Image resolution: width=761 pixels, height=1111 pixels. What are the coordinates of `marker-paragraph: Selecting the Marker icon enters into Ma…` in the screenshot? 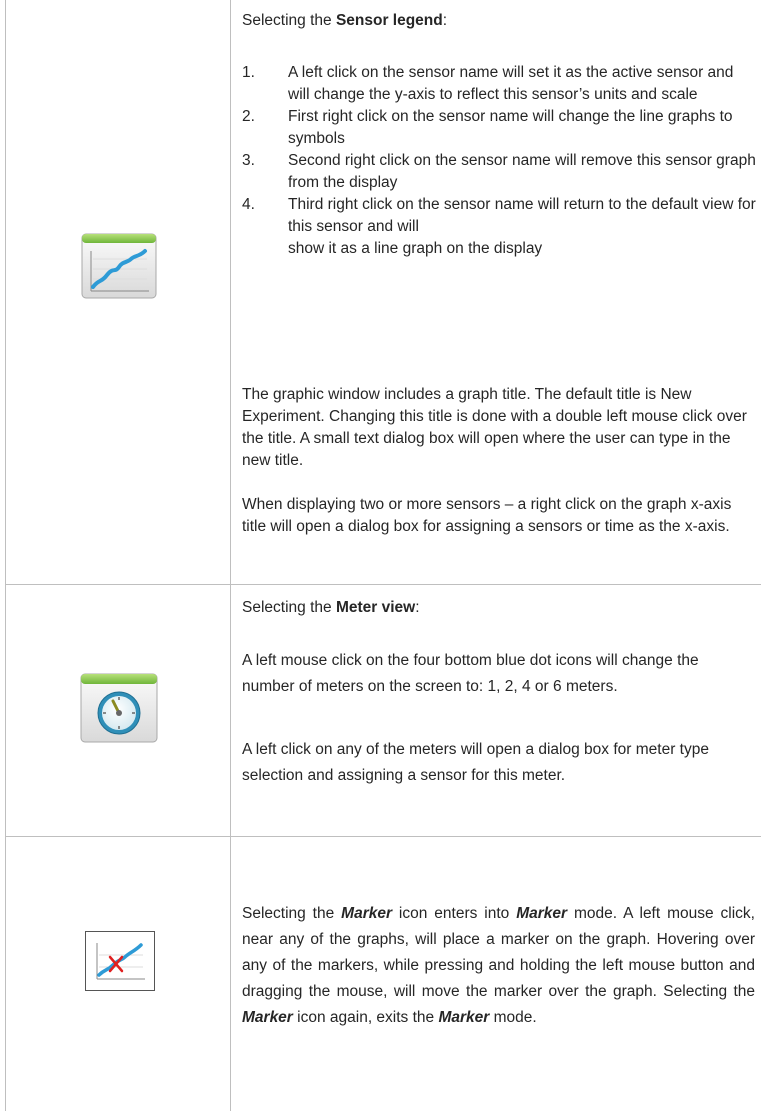 It's located at (498, 966).